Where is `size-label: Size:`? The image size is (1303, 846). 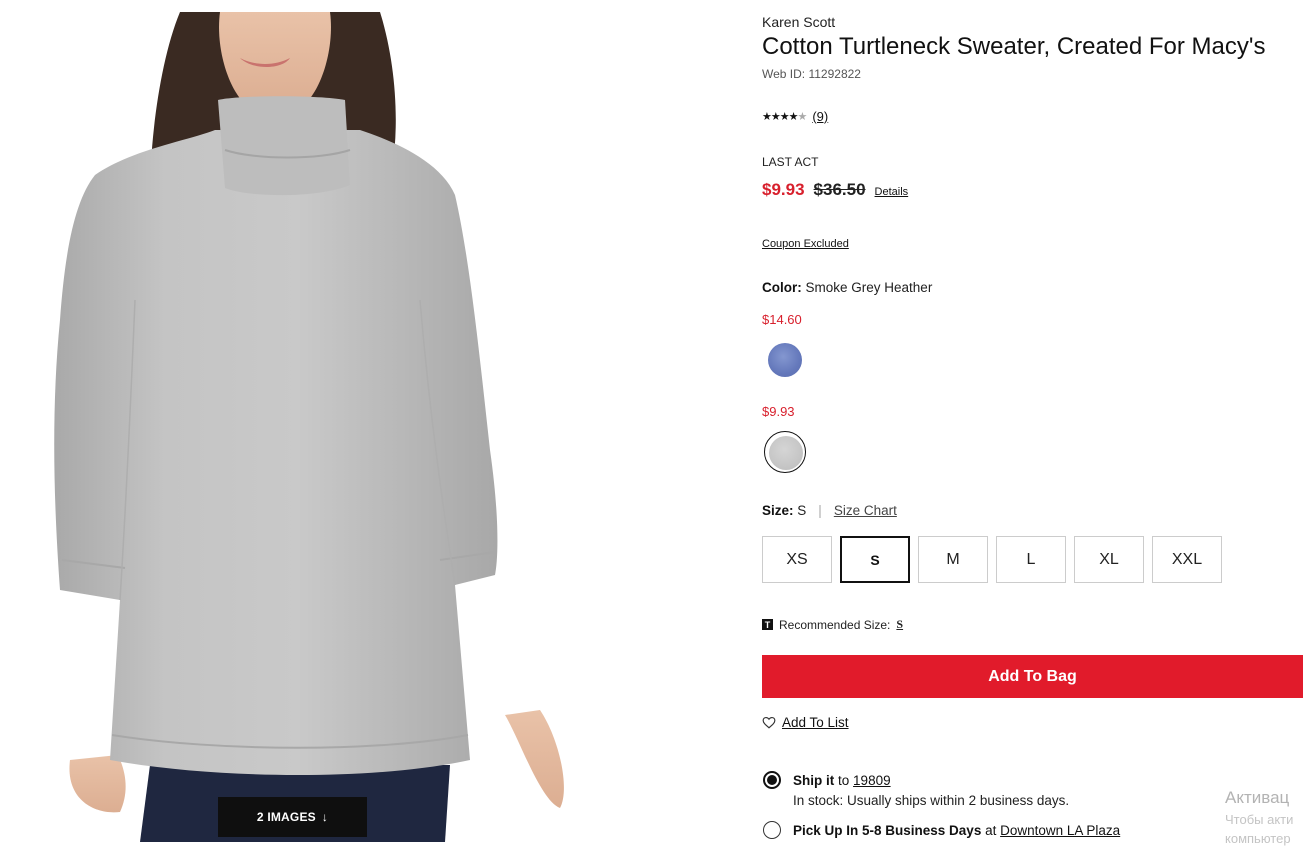
size-label: Size: is located at coordinates (778, 510).